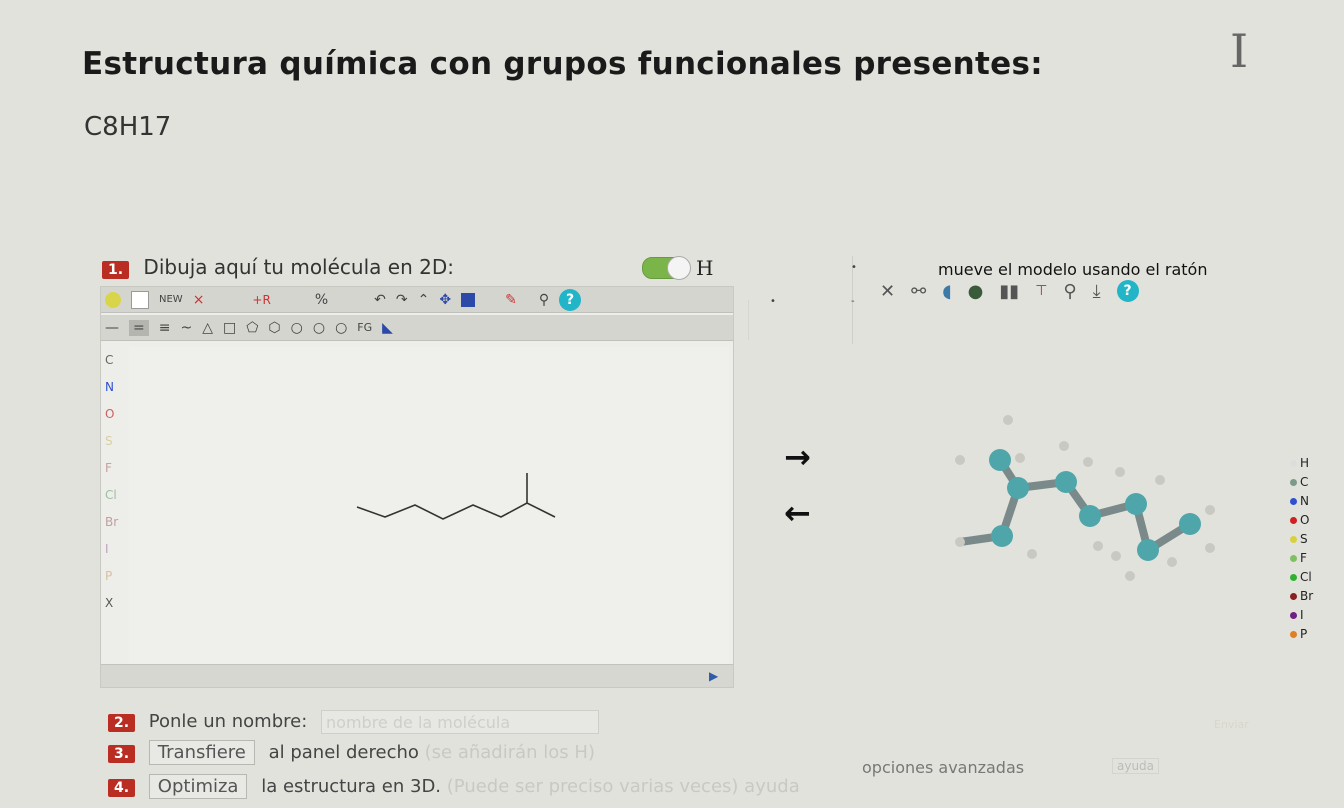  Describe the element at coordinates (341, 328) in the screenshot. I see `ring-9-button: ○` at that location.